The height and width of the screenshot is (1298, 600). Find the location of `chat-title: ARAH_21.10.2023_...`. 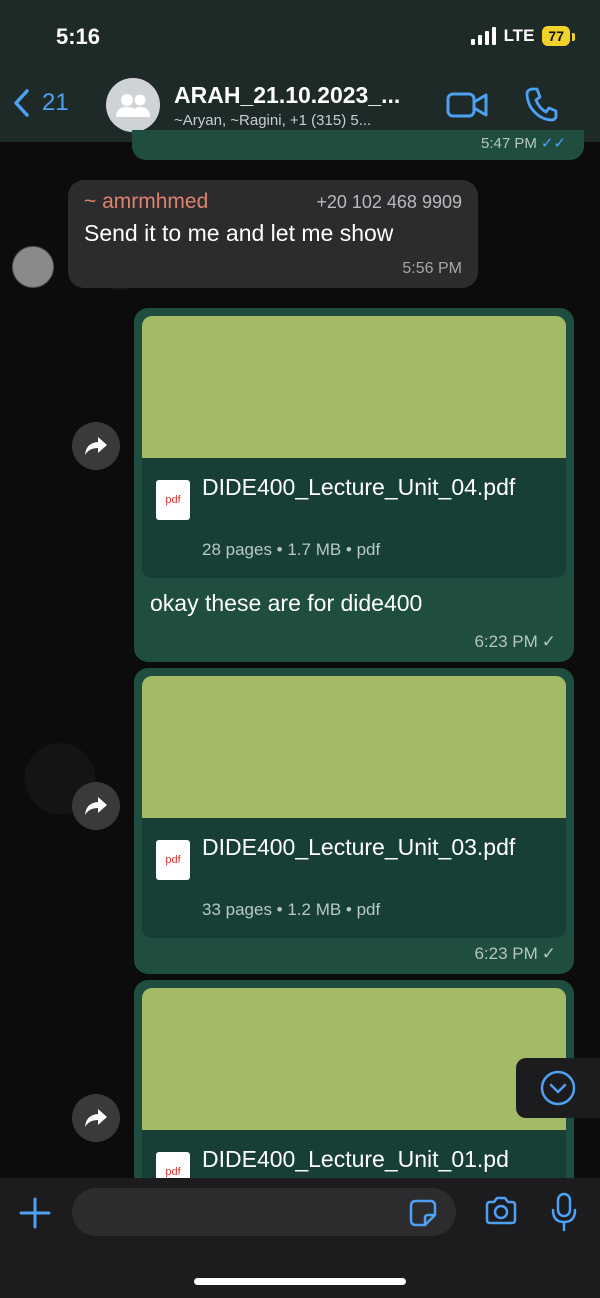

chat-title: ARAH_21.10.2023_... is located at coordinates (301, 95).